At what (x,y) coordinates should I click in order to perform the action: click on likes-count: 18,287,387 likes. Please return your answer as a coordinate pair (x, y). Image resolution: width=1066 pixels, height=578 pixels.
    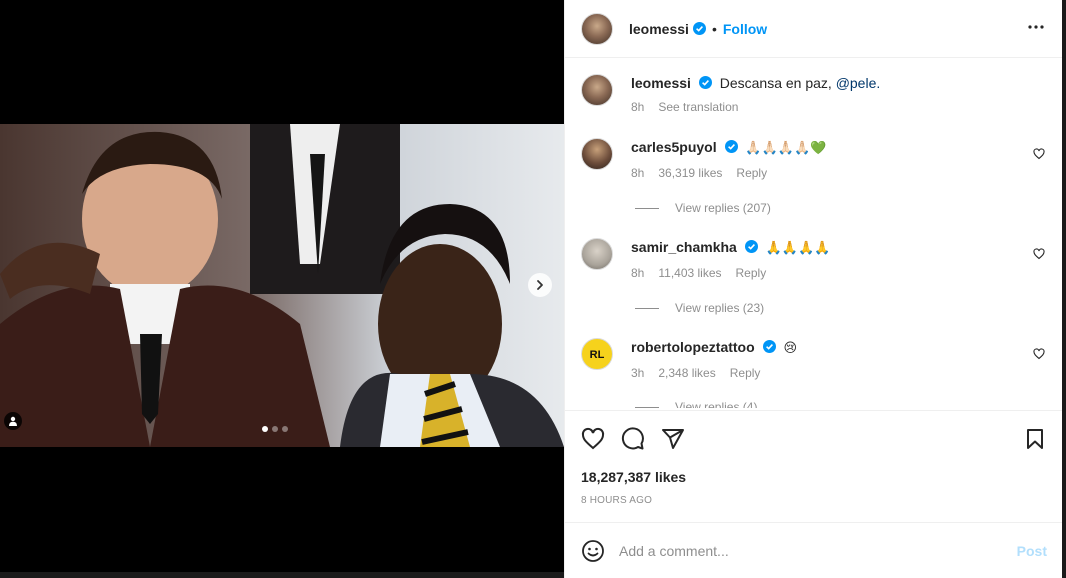
    Looking at the image, I should click on (633, 477).